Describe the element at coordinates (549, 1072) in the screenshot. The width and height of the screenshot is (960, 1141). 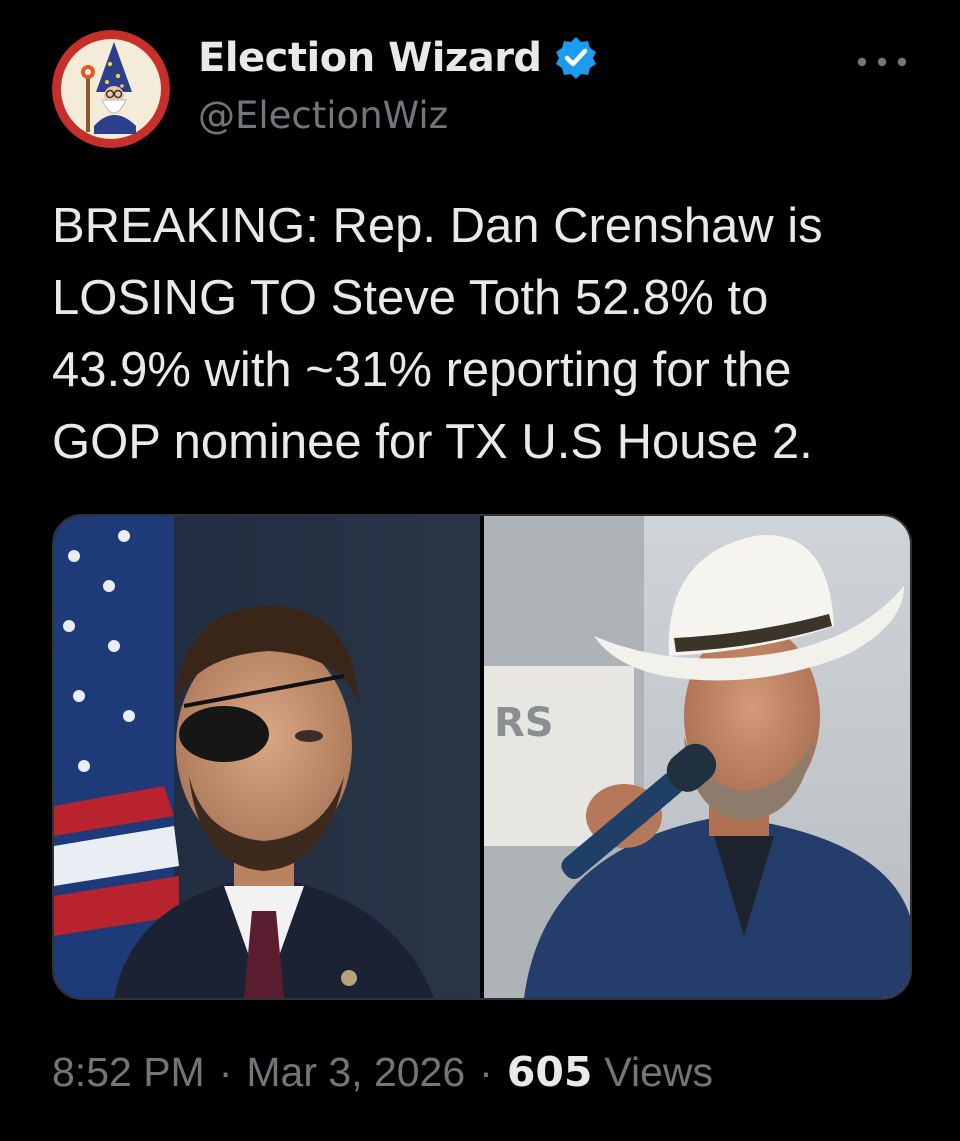
I see `views-count: 605` at that location.